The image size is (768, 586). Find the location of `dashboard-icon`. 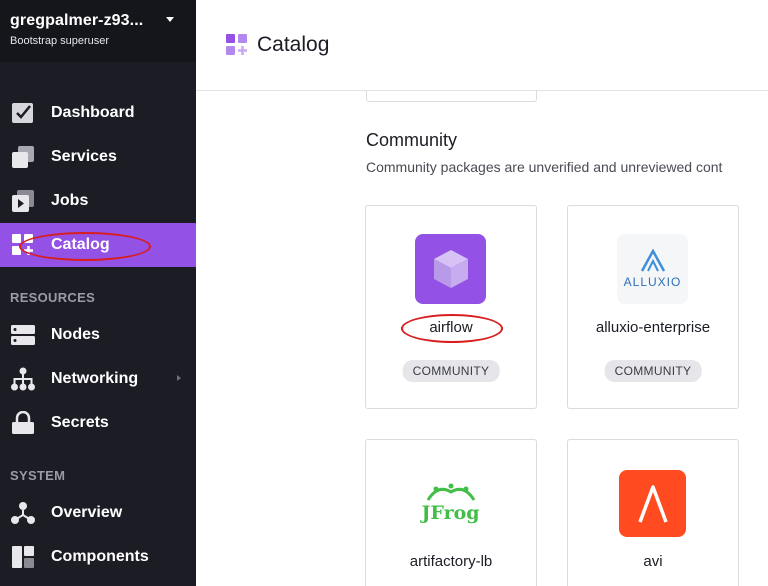

dashboard-icon is located at coordinates (23, 113).